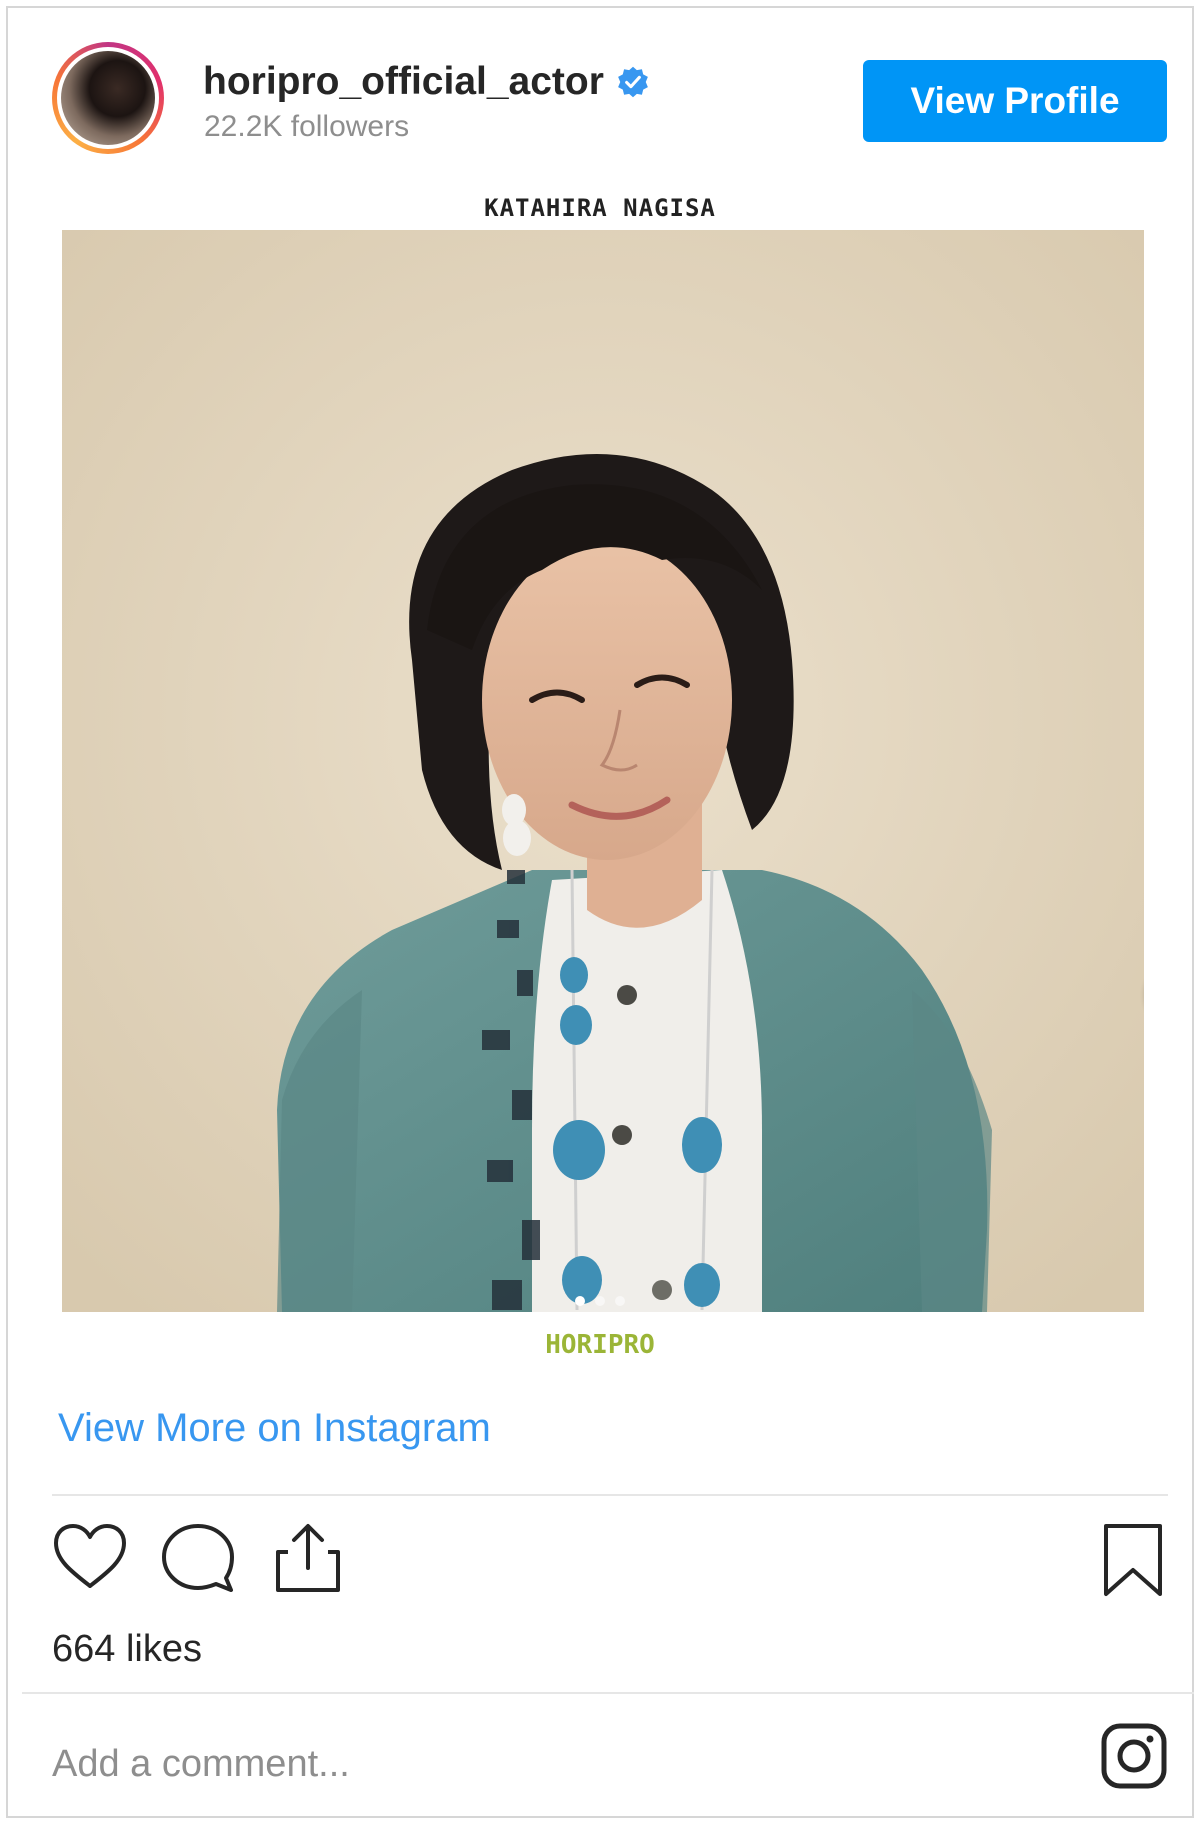  What do you see at coordinates (403, 81) in the screenshot?
I see `username-text: horipro_official_actor` at bounding box center [403, 81].